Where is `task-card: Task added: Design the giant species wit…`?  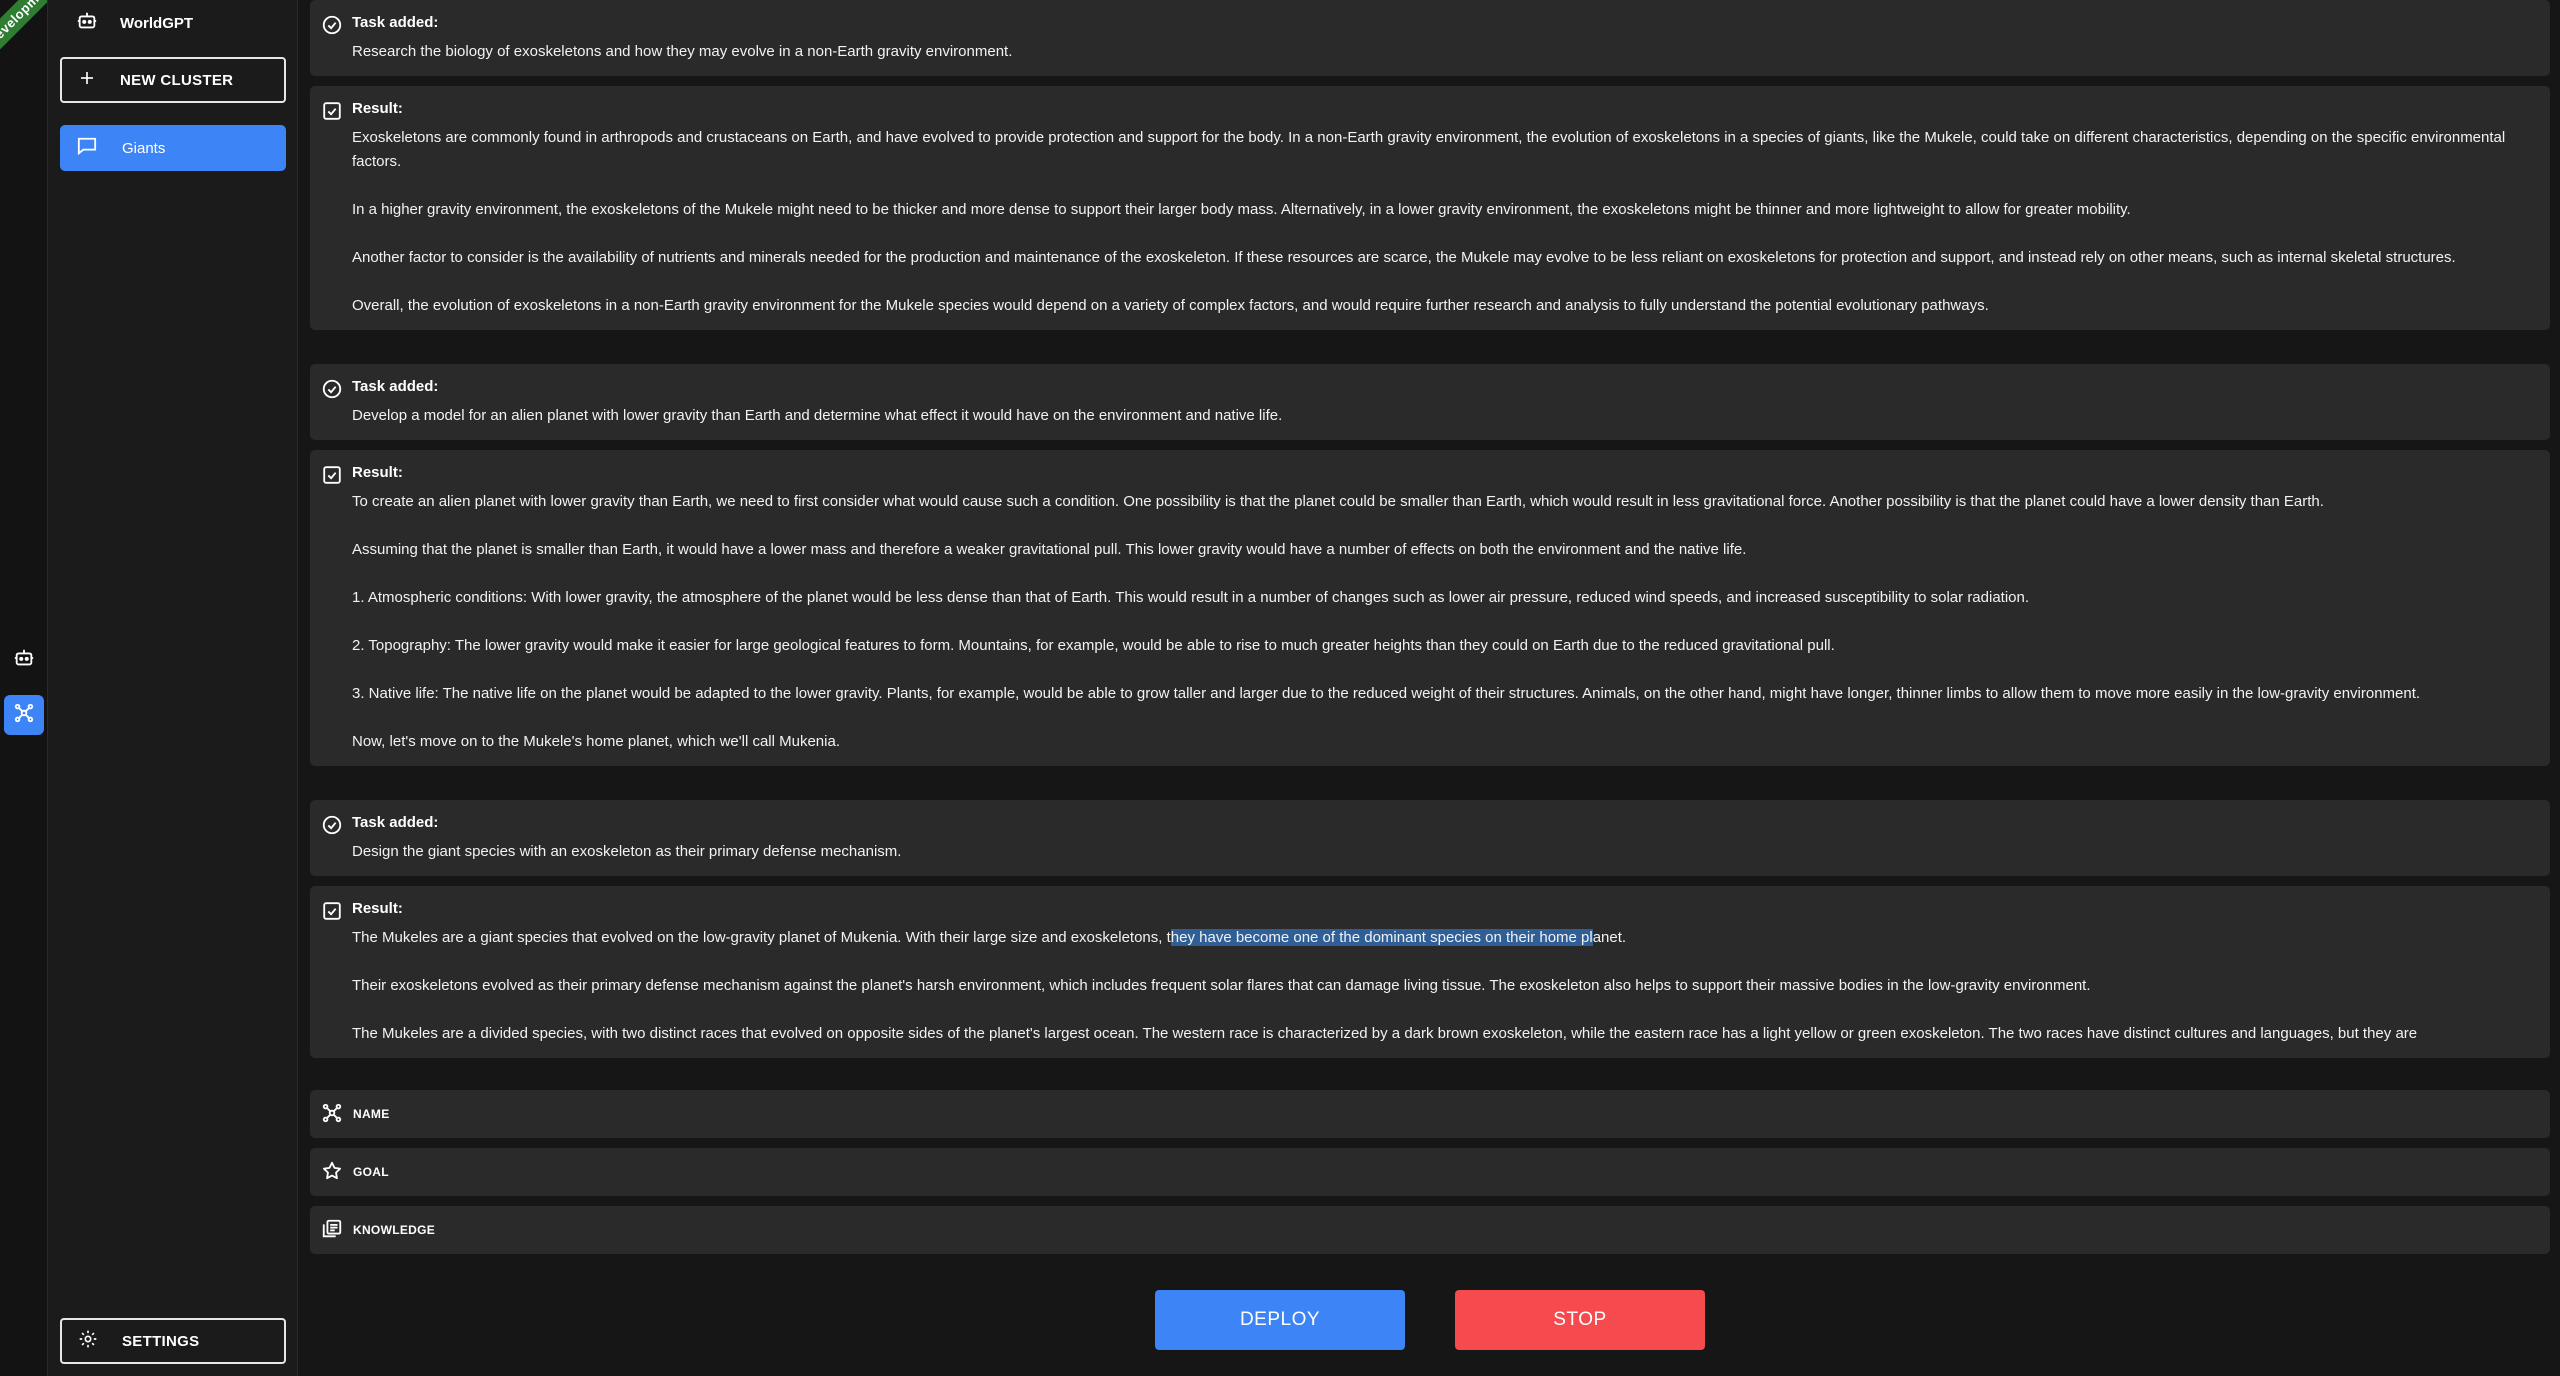 task-card: Task added: Design the giant species wit… is located at coordinates (1430, 838).